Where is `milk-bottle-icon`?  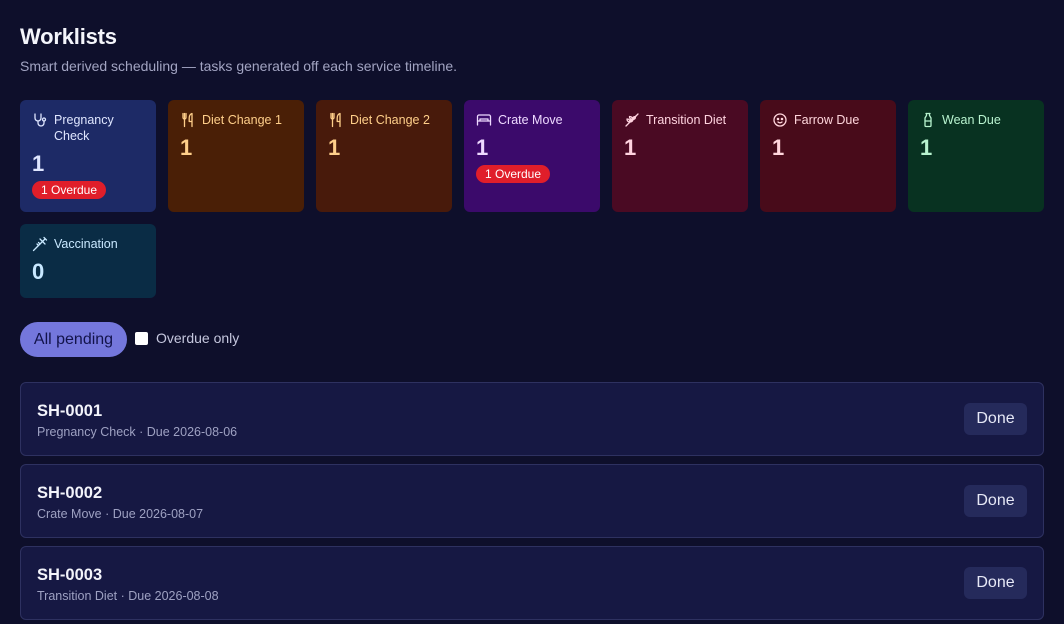 milk-bottle-icon is located at coordinates (928, 120).